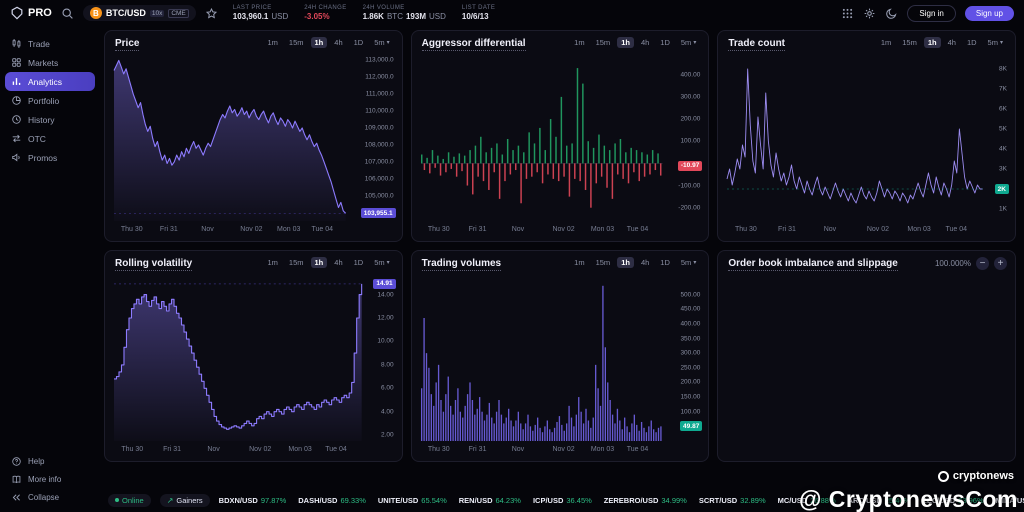 The height and width of the screenshot is (512, 1024). Describe the element at coordinates (1000, 263) in the screenshot. I see `plus-icon: +` at that location.